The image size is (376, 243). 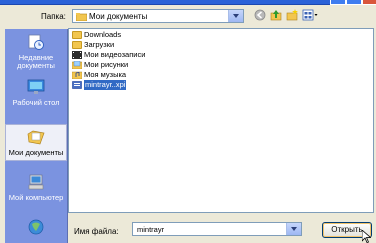 I want to click on place-network, so click(x=36, y=229).